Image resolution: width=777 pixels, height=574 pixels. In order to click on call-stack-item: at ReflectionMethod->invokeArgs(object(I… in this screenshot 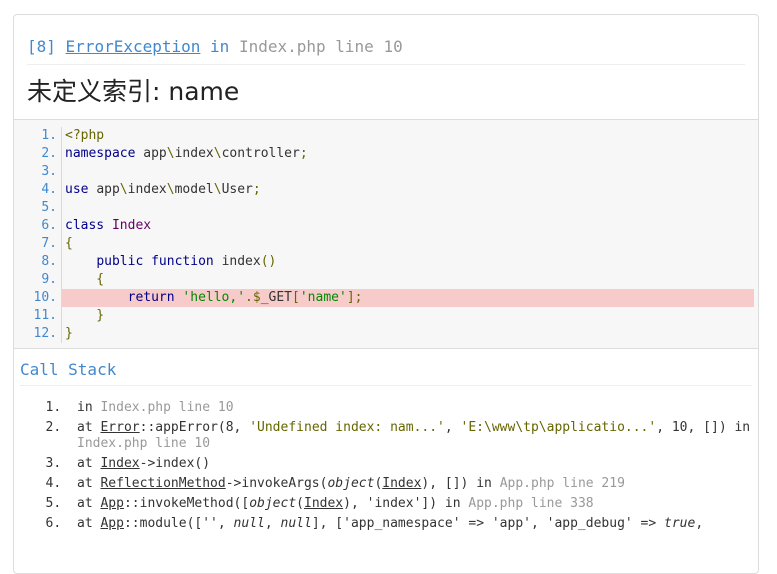, I will do `click(410, 484)`.